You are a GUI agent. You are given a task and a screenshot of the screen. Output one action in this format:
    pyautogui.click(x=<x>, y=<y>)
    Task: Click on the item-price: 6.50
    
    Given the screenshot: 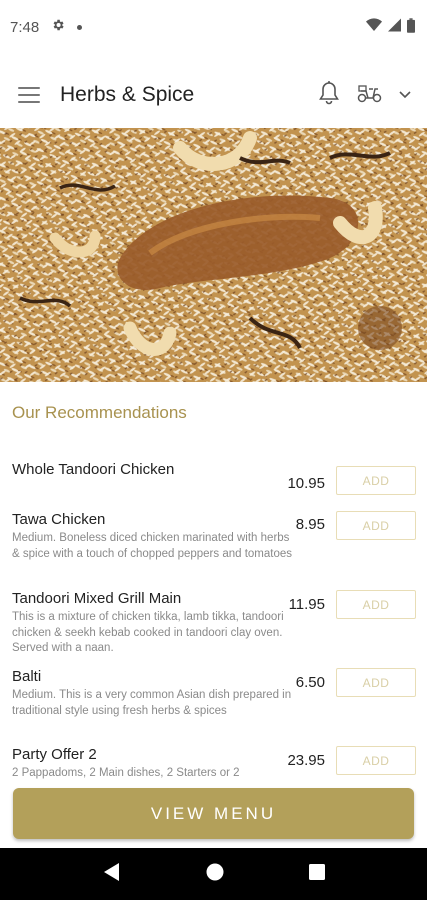 What is the action you would take?
    pyautogui.click(x=310, y=682)
    